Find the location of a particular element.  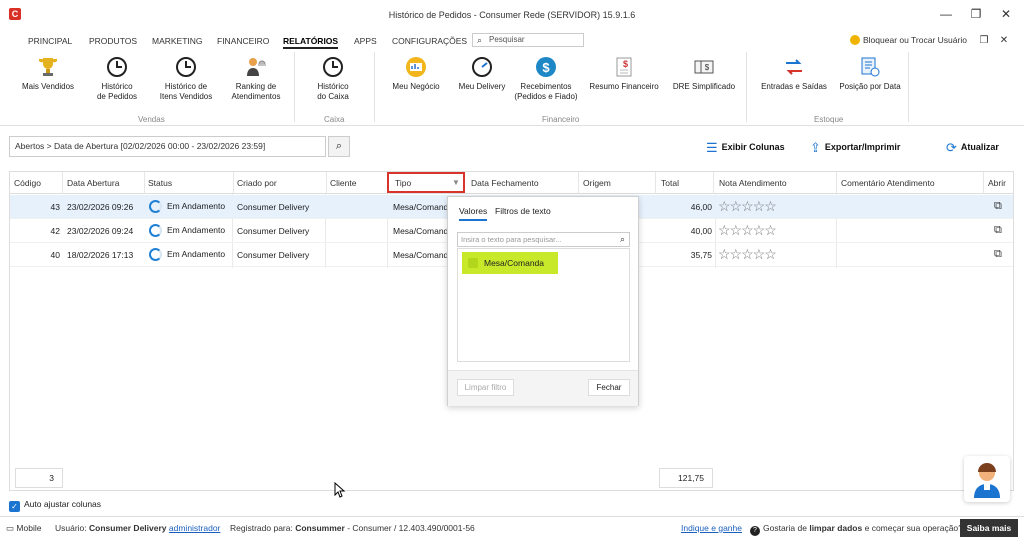

fechar-button: Fechar is located at coordinates (609, 387).